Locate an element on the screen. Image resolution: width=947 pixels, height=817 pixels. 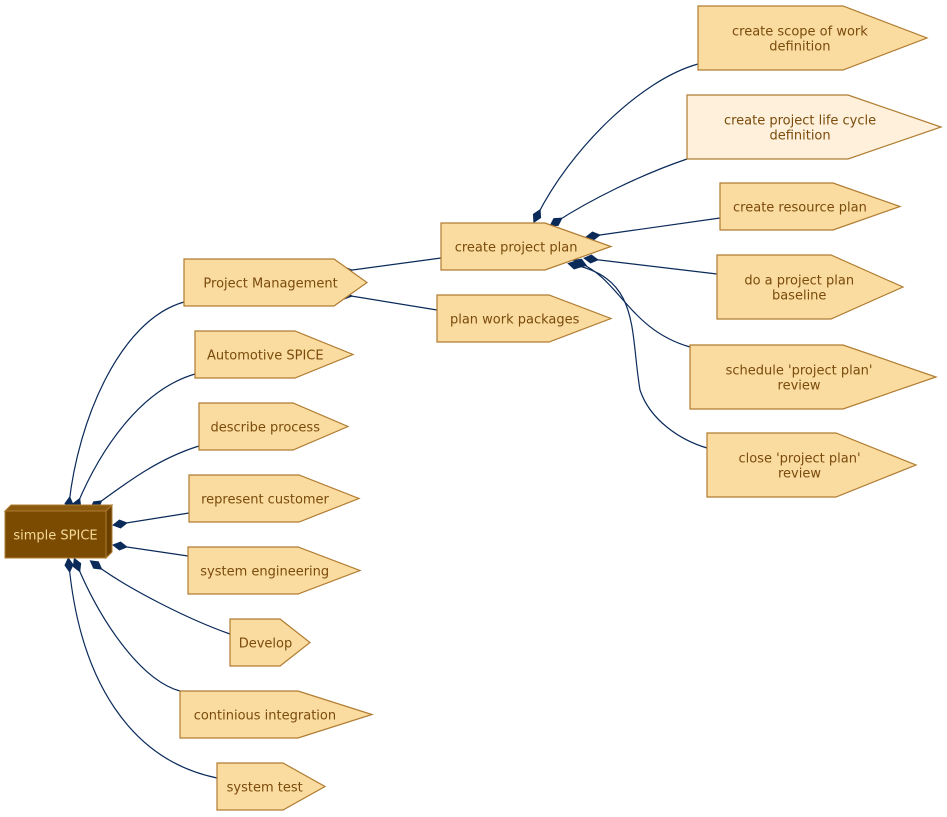
node-label: describe process is located at coordinates (266, 428).